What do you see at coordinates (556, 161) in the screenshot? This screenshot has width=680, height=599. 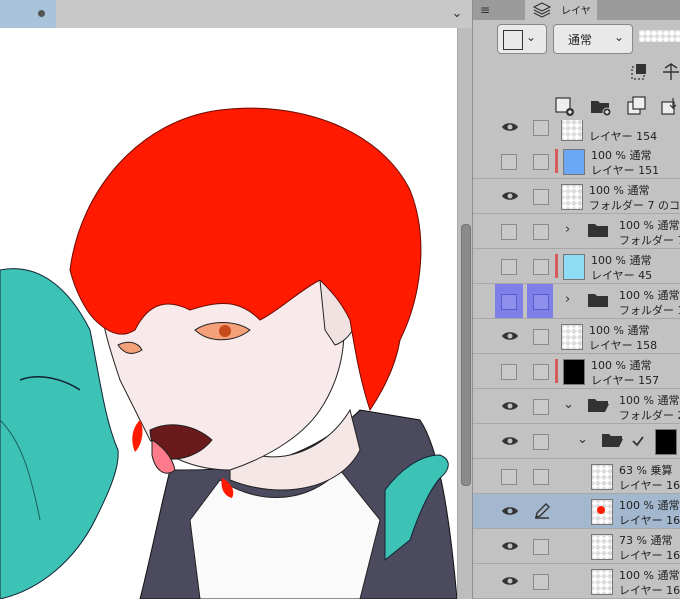 I see `draft-marker` at bounding box center [556, 161].